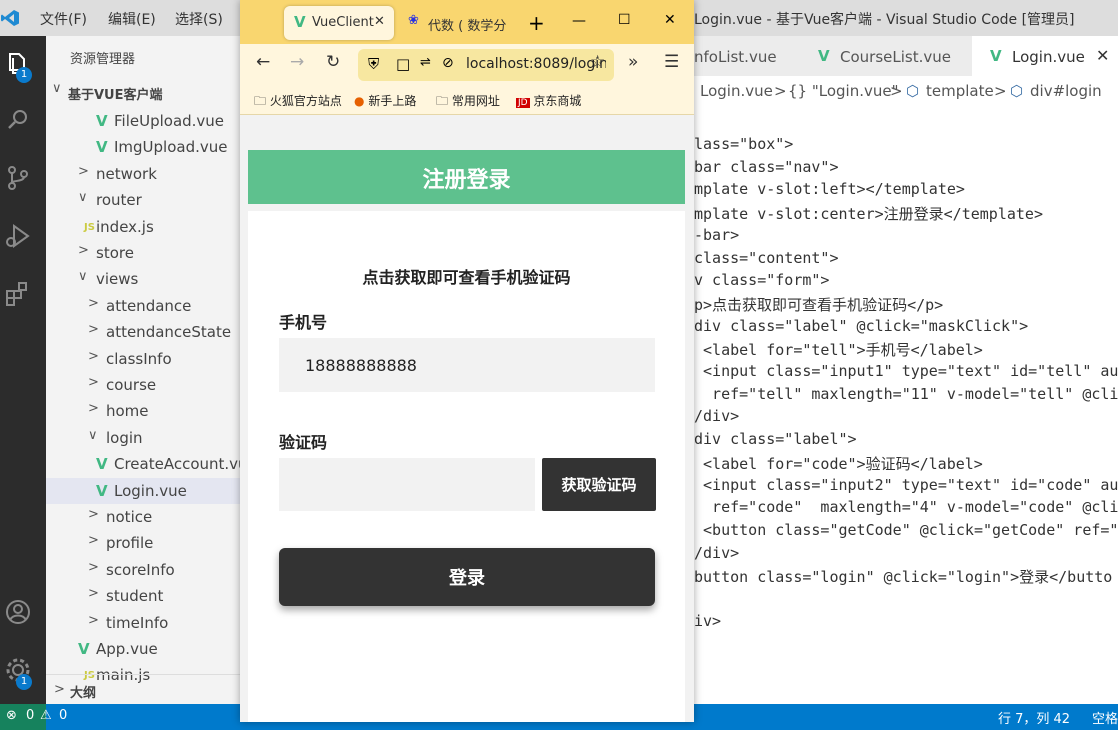 This screenshot has height=730, width=1118. I want to click on url-text: localhost:8089/login, so click(536, 64).